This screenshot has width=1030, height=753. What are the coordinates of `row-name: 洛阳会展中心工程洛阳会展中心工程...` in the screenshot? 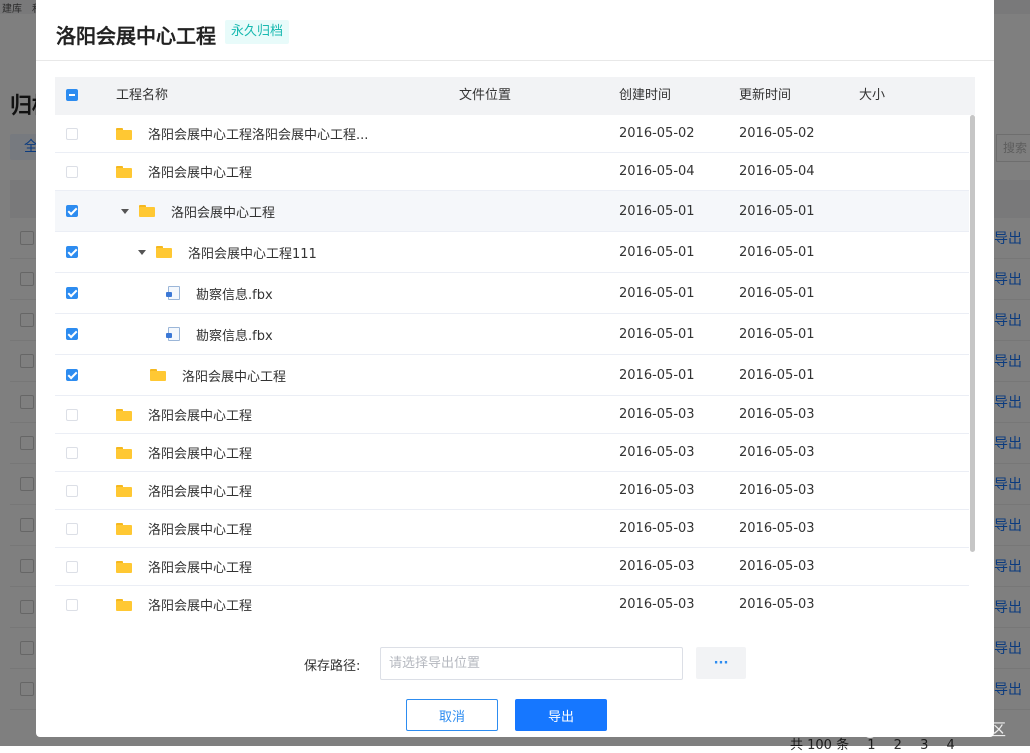 It's located at (258, 135).